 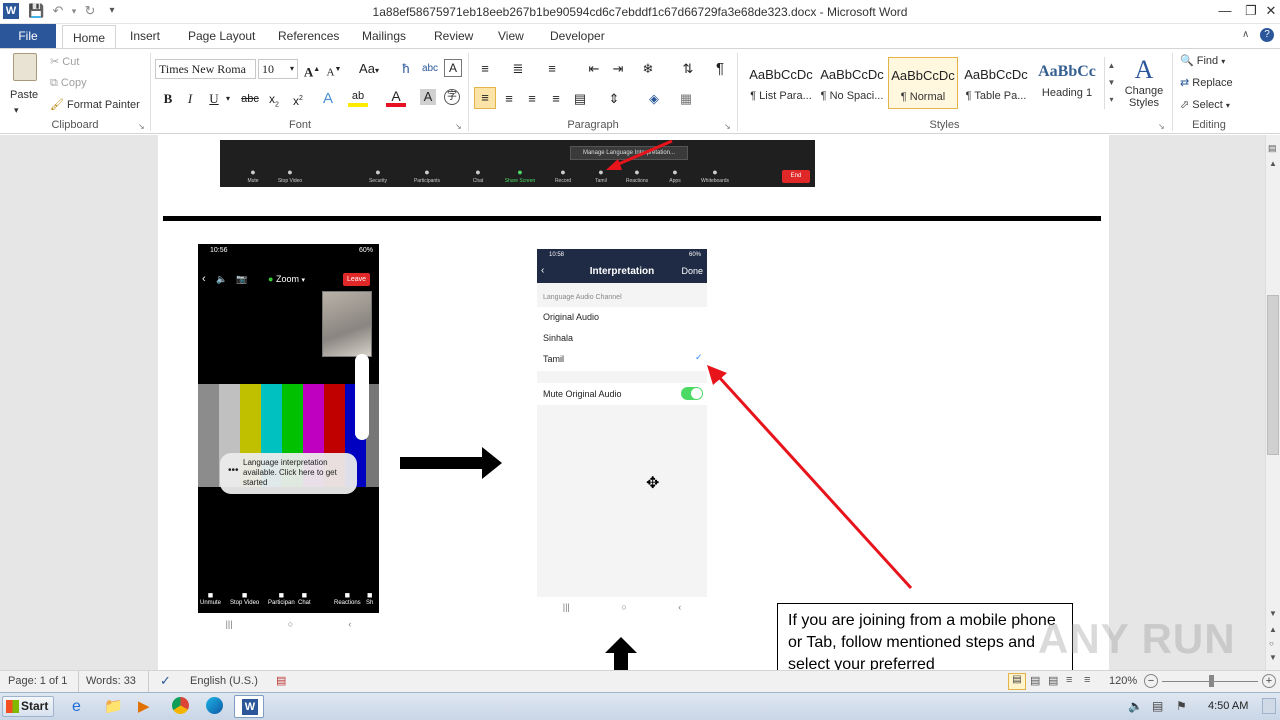 What do you see at coordinates (686, 99) in the screenshot?
I see `borders-icon: ▦` at bounding box center [686, 99].